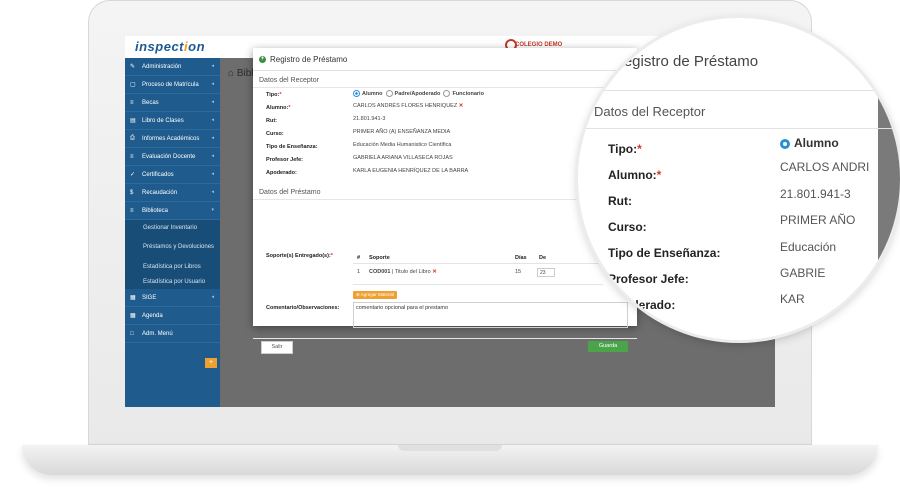 This screenshot has width=900, height=488. Describe the element at coordinates (133, 298) in the screenshot. I see `grid-icon: ▦` at that location.